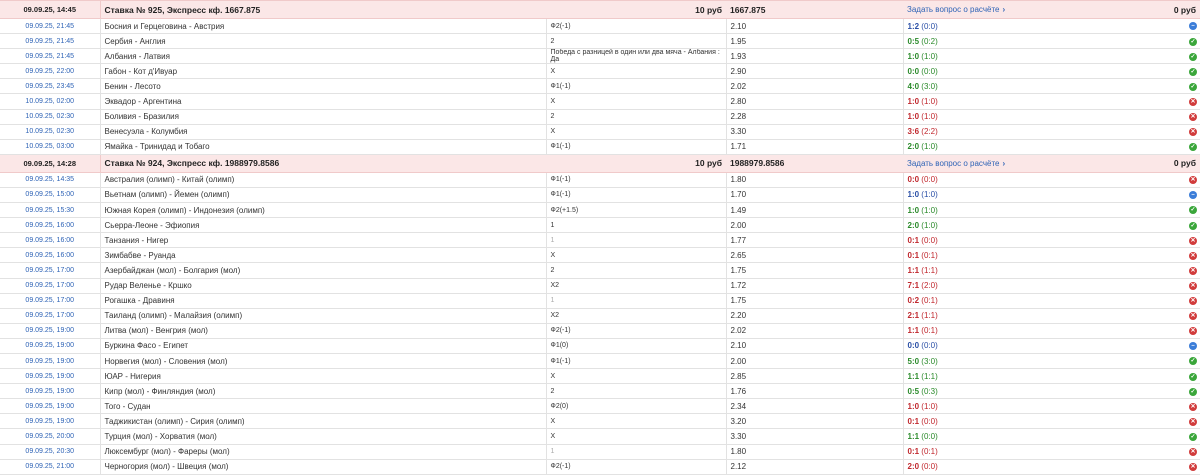  Describe the element at coordinates (1173, 163) in the screenshot. I see `bet-winnings: 0 руб` at that location.